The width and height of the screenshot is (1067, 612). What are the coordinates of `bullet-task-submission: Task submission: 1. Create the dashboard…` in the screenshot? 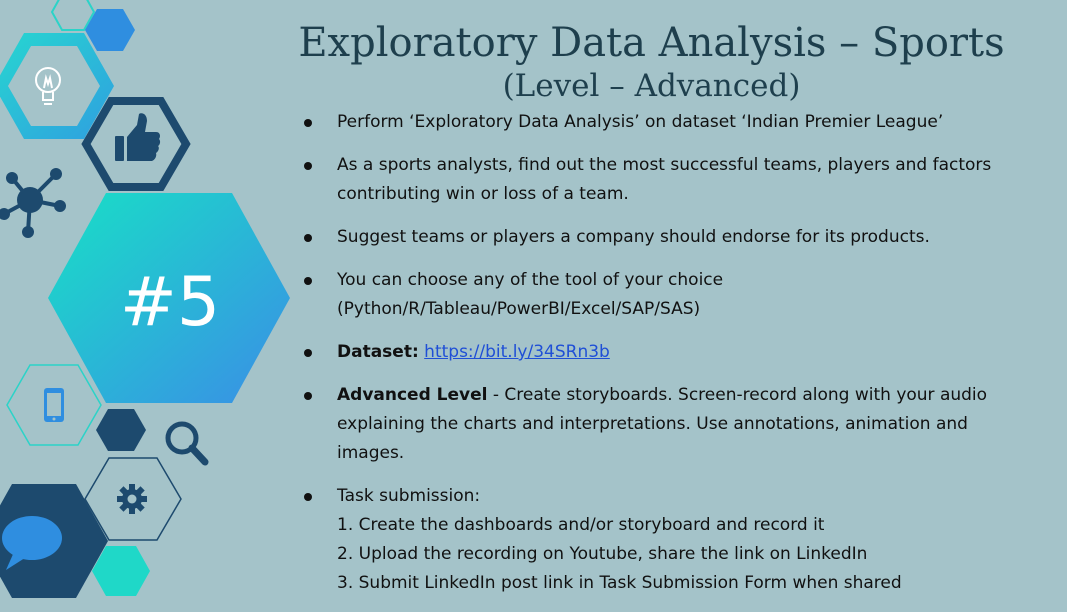 It's located at (650, 540).